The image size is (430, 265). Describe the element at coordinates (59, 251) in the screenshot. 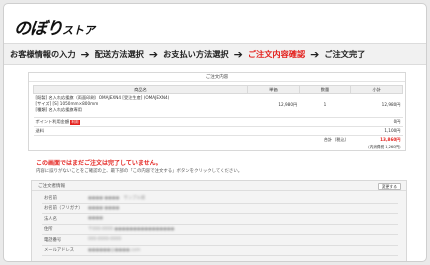

I see `row-key: メールアドレス` at that location.